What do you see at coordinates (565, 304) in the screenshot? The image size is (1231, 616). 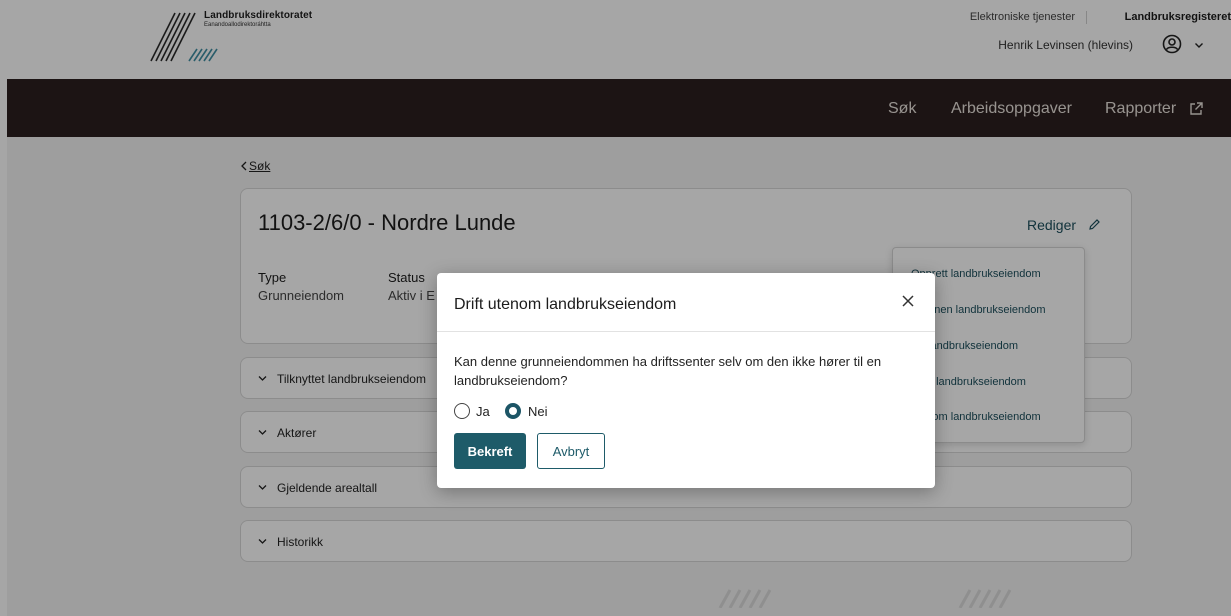 I see `modal-title: Drift utenom landbrukseiendom` at bounding box center [565, 304].